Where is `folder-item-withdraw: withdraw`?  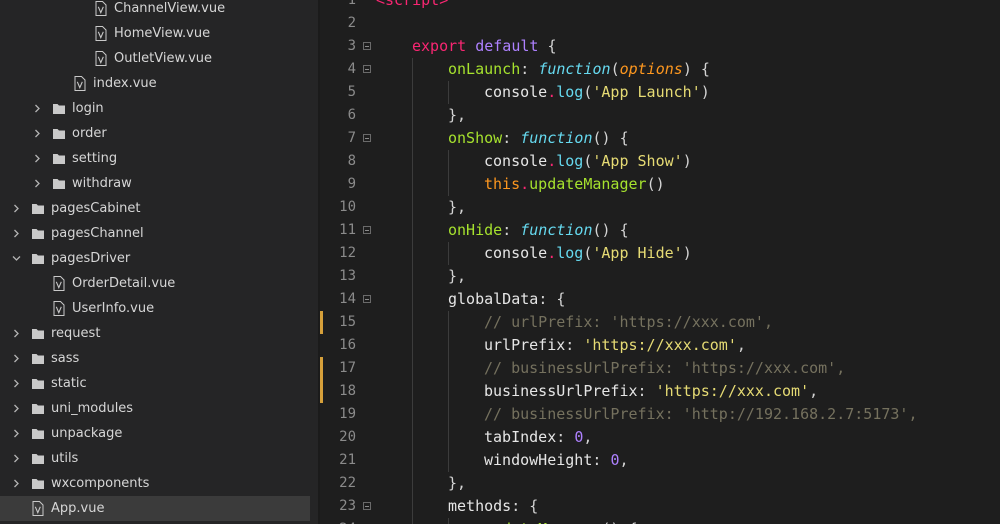 folder-item-withdraw: withdraw is located at coordinates (155, 183).